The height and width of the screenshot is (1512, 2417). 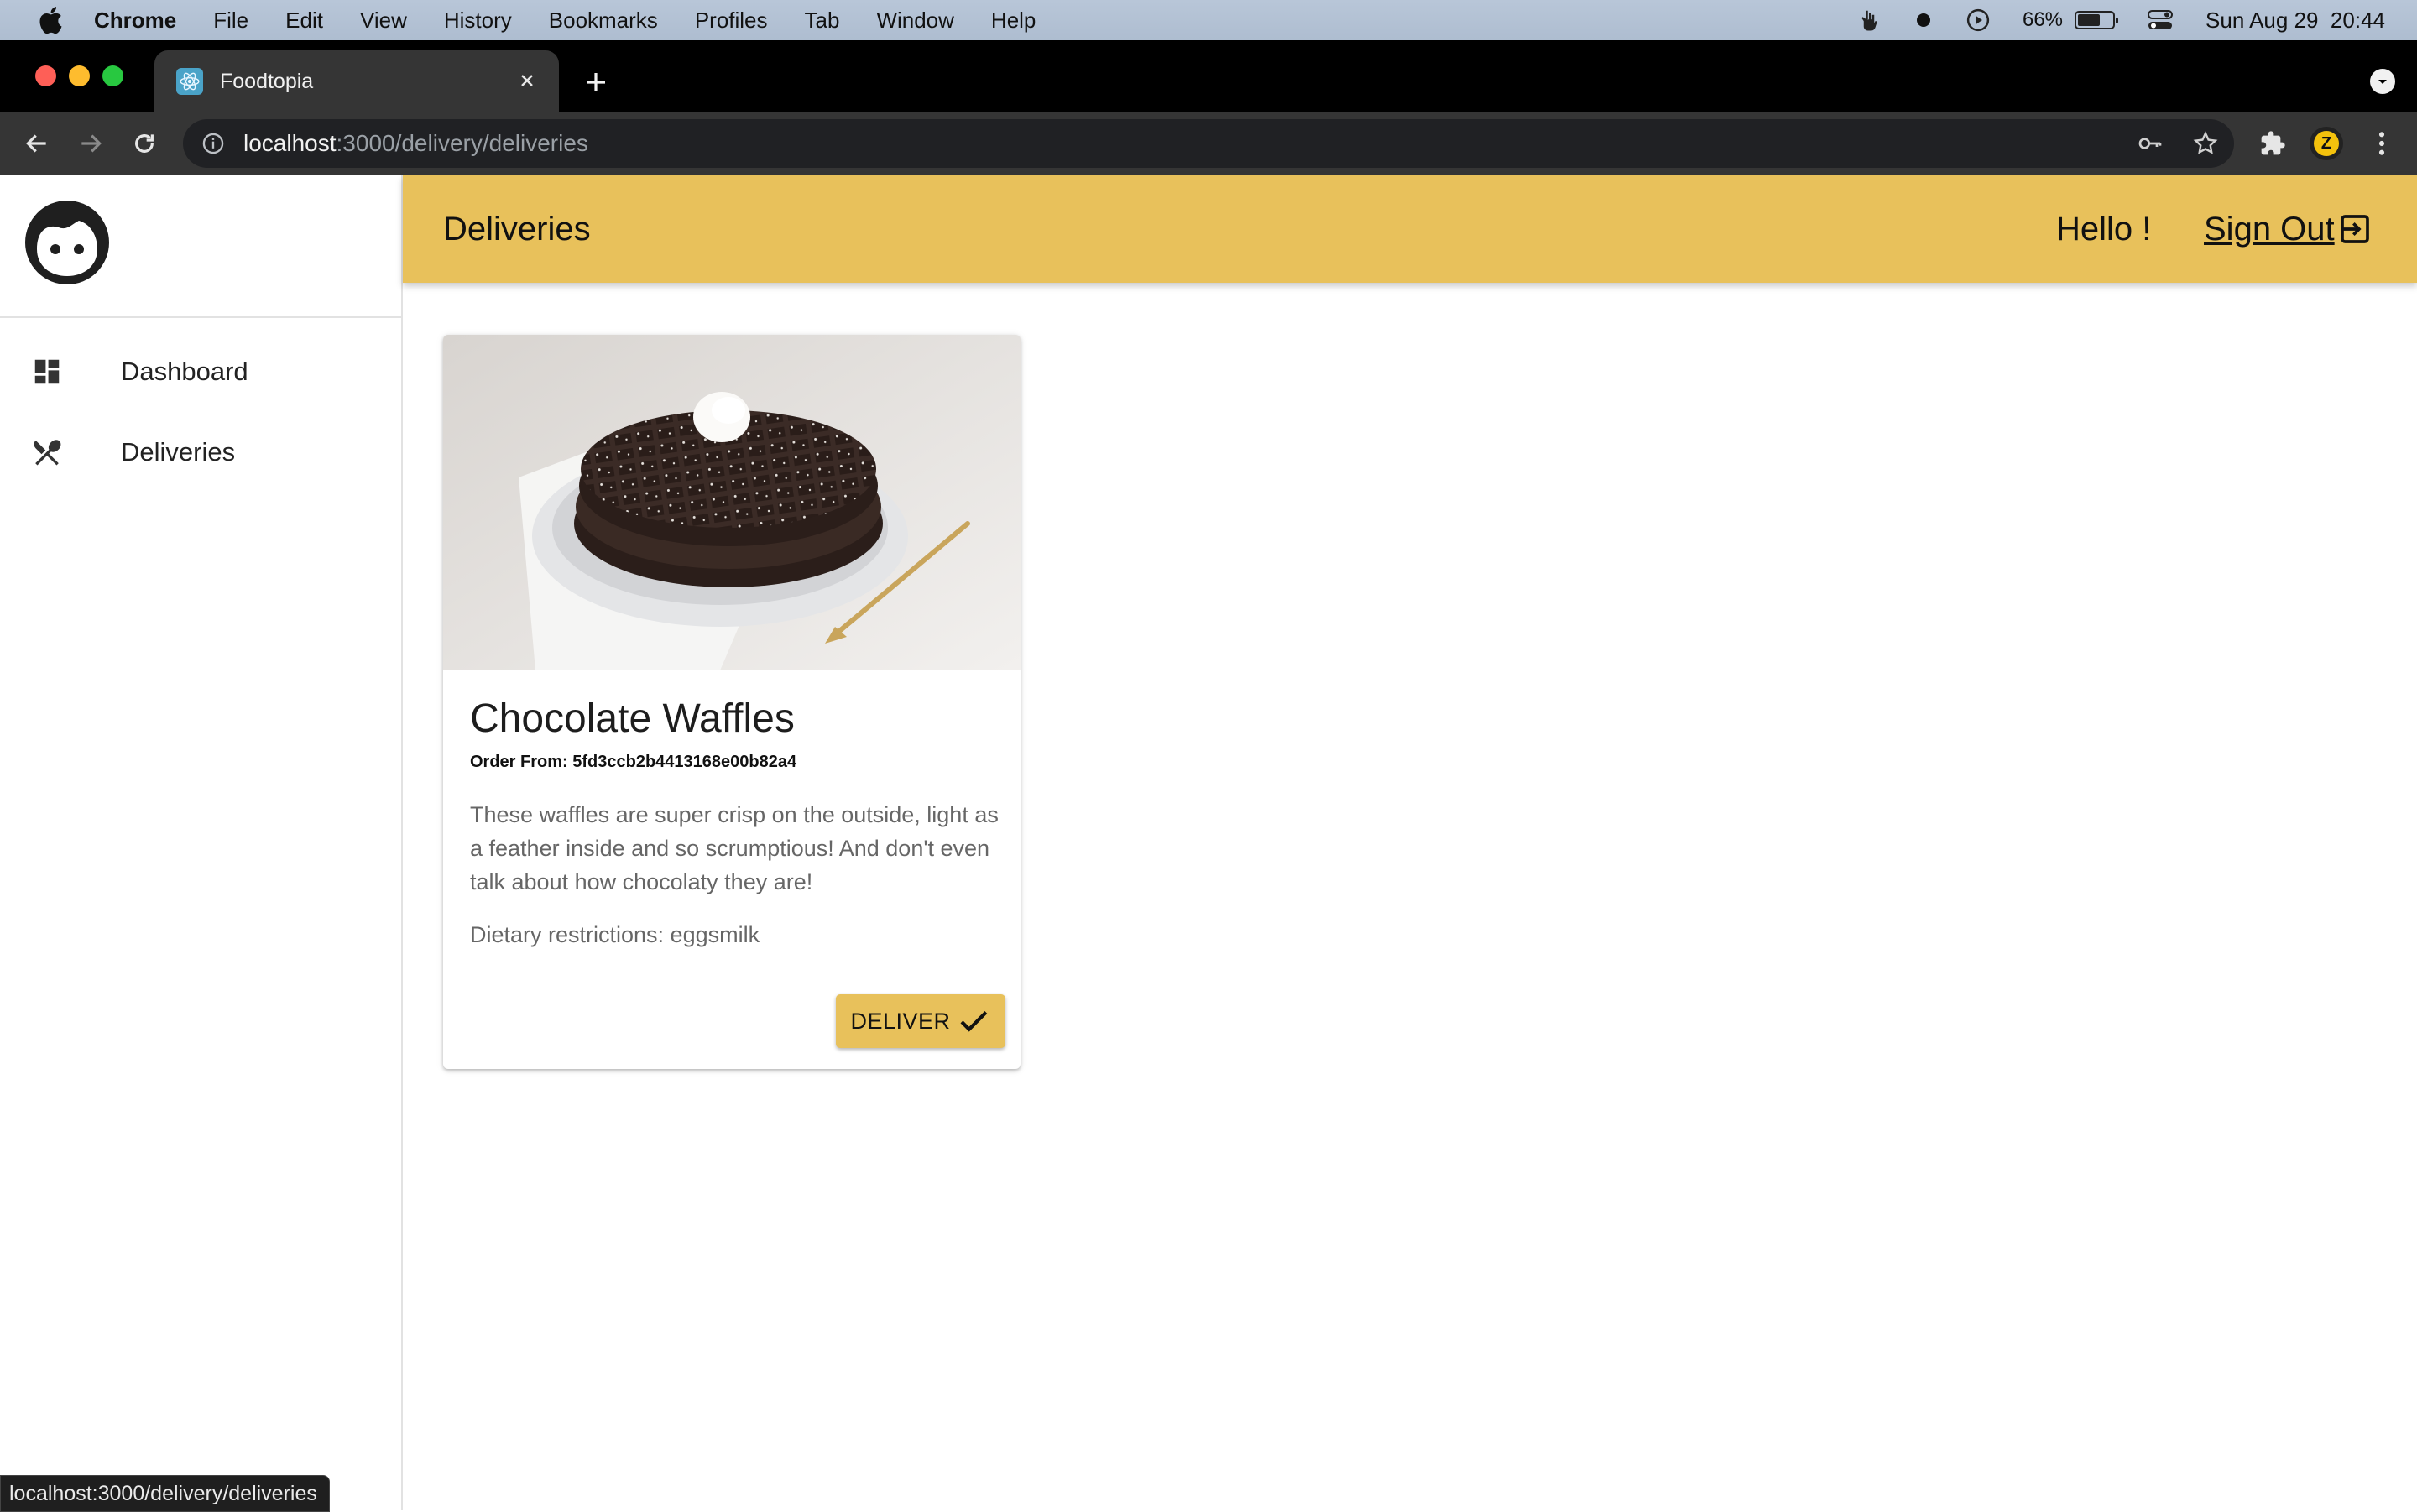 I want to click on sidebar-item-deliveries: Deliveries, so click(x=200, y=452).